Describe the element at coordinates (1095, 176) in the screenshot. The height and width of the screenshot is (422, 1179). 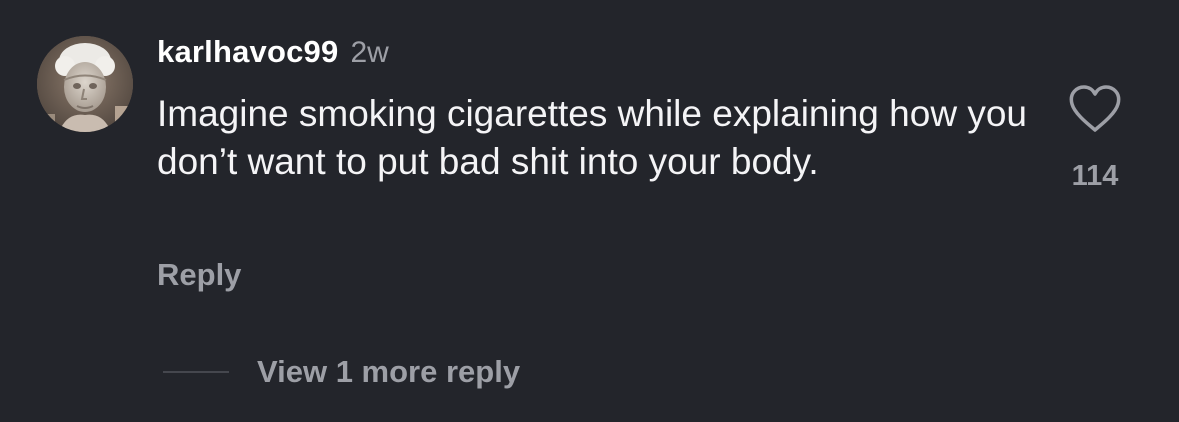
I see `like-count: 114` at that location.